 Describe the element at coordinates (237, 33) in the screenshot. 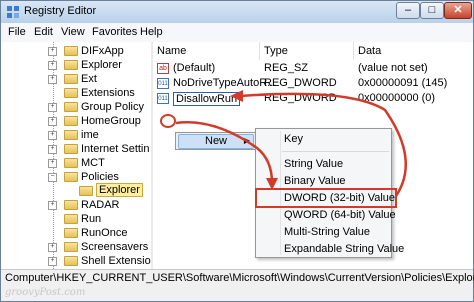

I see `menu-bar: File Edit View Favorites Help` at that location.